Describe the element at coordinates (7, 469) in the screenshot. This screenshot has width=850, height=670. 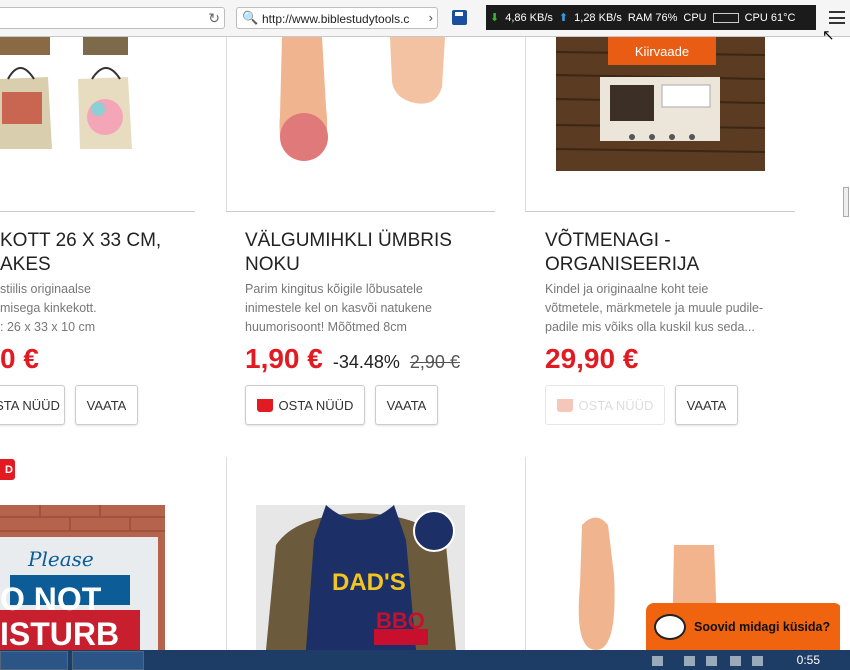
I see `sale-badge: D` at that location.